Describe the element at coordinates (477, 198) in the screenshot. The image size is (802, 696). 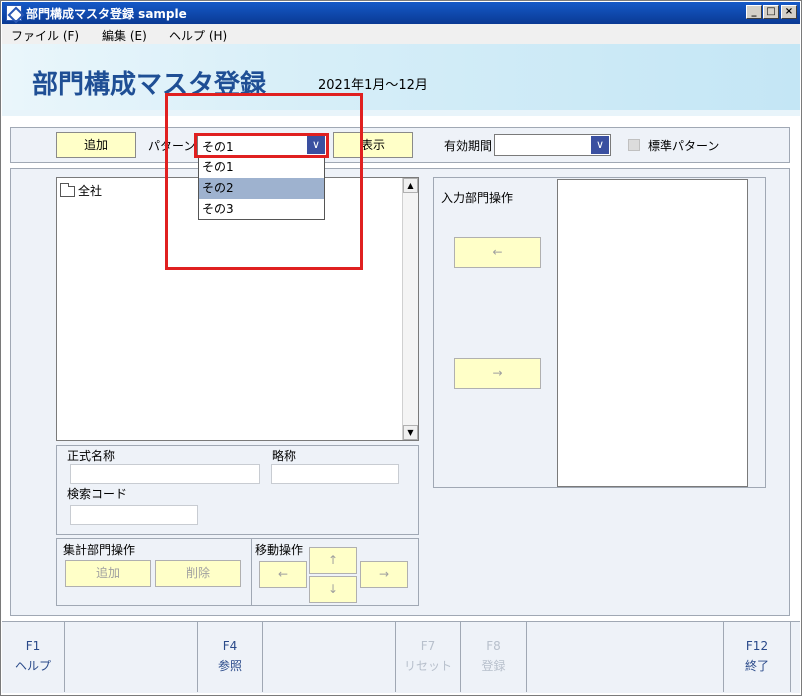
I see `input-dept-title: 入力部門操作` at that location.